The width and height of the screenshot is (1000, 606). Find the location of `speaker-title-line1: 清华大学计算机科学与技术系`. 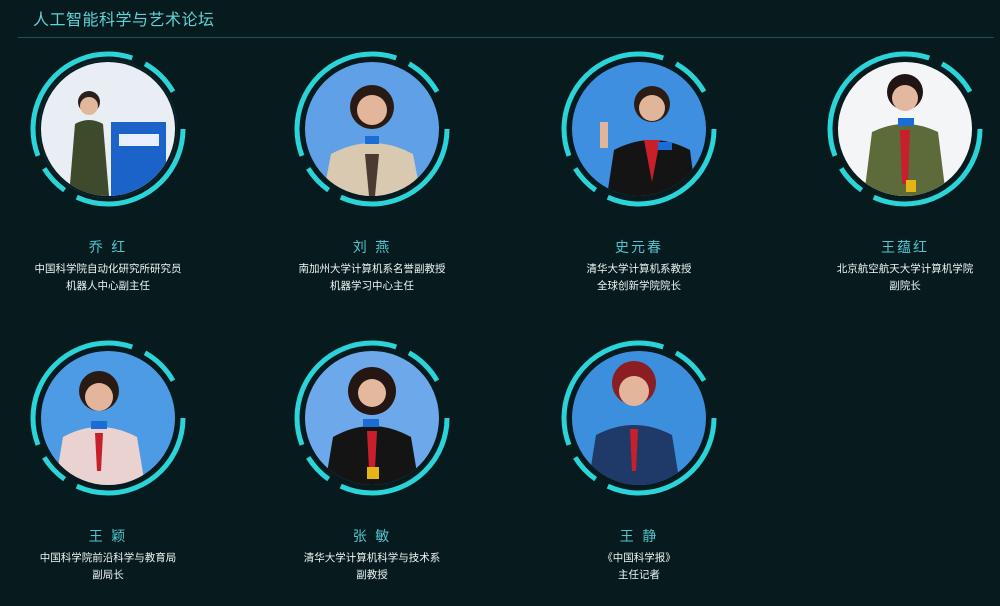

speaker-title-line1: 清华大学计算机科学与技术系 is located at coordinates (372, 558).